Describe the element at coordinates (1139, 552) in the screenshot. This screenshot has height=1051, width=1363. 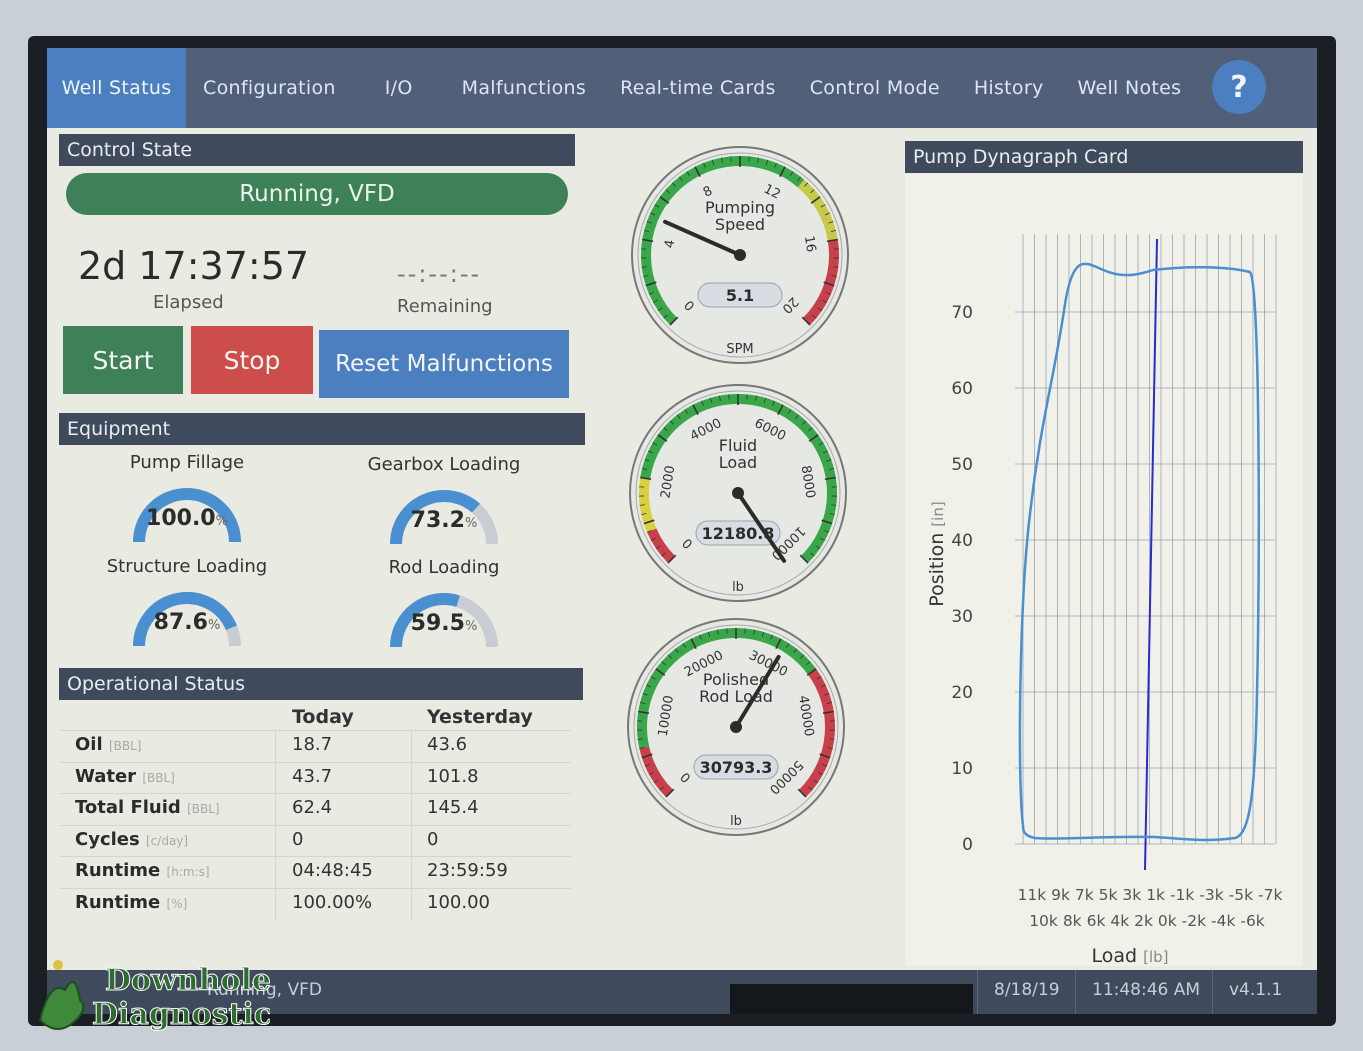
I see `dynagraph-curve` at that location.